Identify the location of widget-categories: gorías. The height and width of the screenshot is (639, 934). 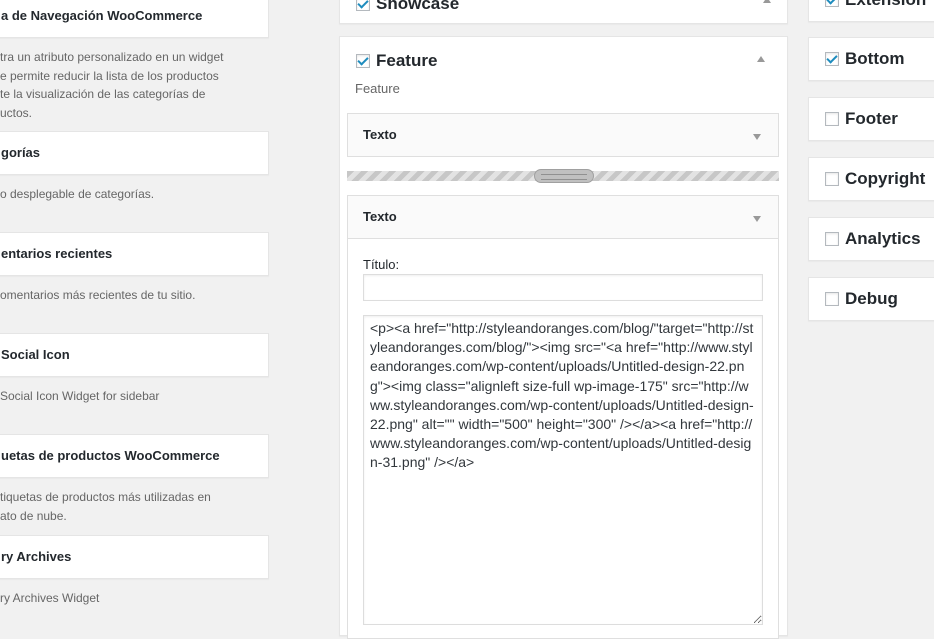
(134, 153).